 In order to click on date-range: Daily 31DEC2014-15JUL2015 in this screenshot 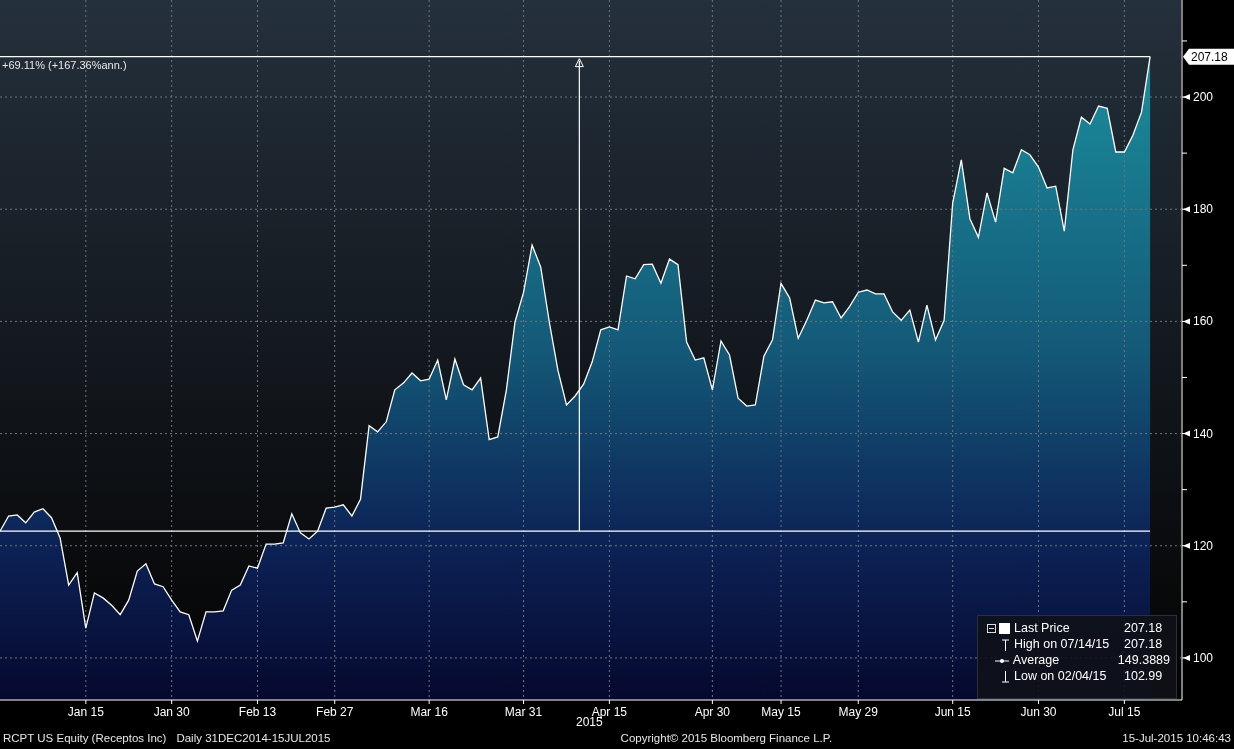, I will do `click(253, 738)`.